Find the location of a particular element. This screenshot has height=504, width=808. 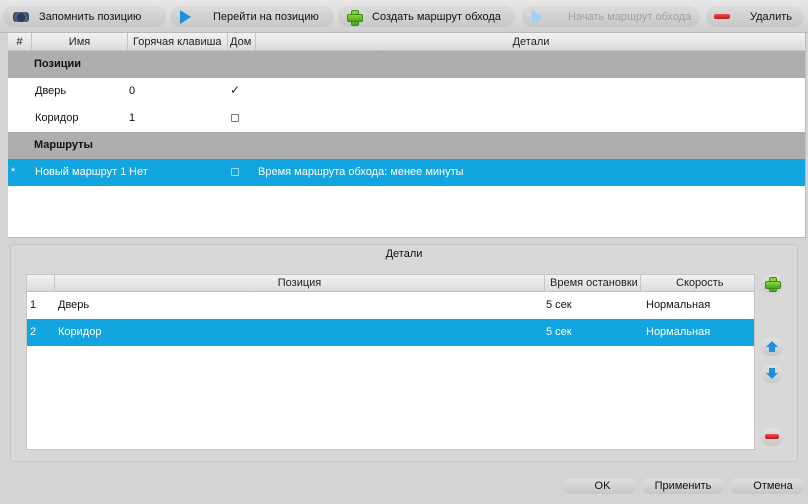

start-route-label: Начать маршрут обхода is located at coordinates (630, 16).